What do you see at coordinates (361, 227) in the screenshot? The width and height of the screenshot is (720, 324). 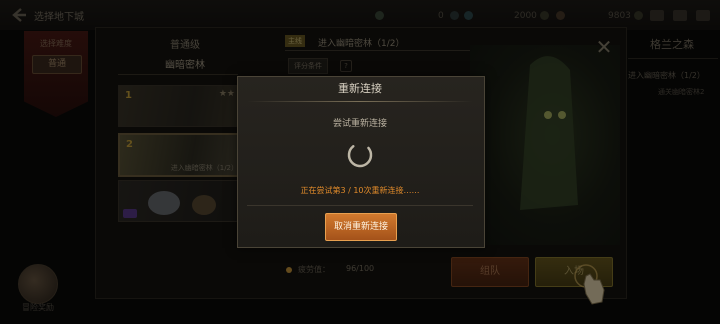 I see `cancel-reconnect-button: 取消重新连接` at bounding box center [361, 227].